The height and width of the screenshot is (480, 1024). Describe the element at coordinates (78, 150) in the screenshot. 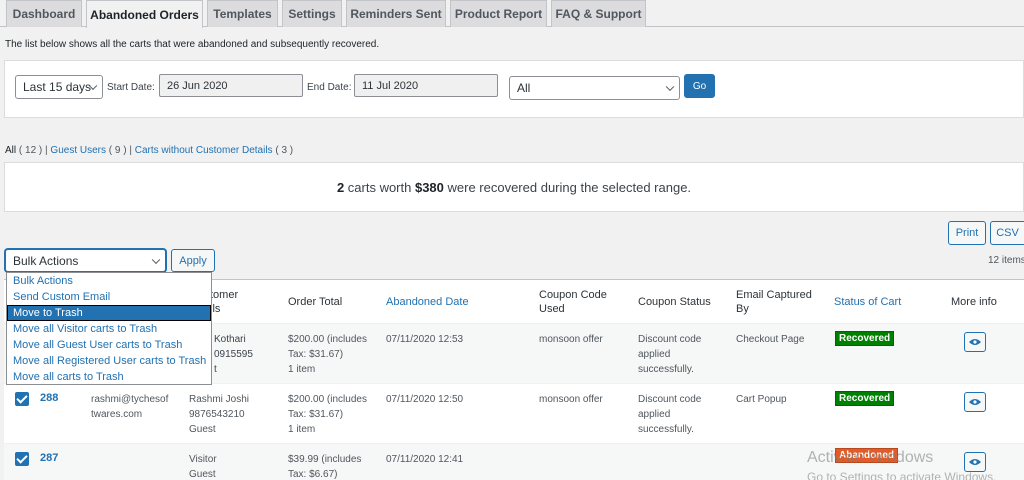

I see `view-guest-users-link: Guest Users` at that location.